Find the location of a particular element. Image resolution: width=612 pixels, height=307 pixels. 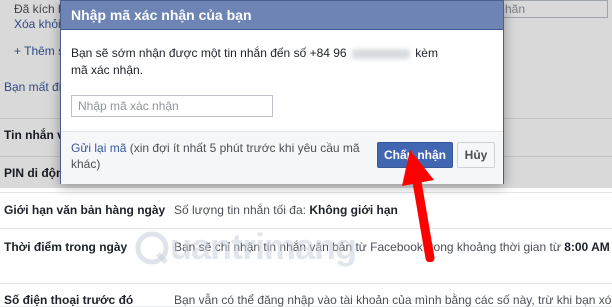

verification-code-input is located at coordinates (172, 106).